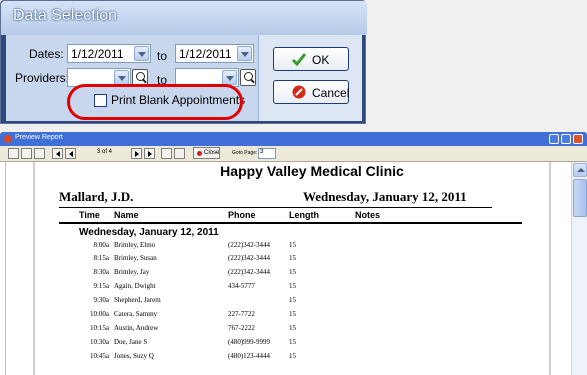  I want to click on preview-title-bar: Preview Report, so click(293, 139).